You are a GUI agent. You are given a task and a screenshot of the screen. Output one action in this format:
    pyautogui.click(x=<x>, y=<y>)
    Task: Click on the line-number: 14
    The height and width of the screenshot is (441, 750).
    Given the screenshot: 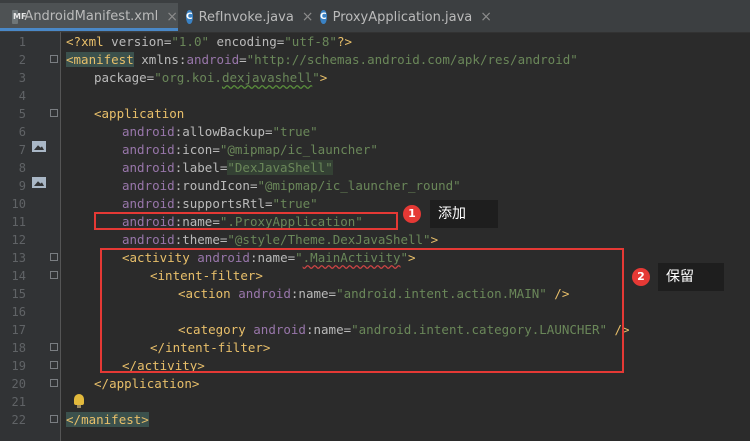 What is the action you would take?
    pyautogui.click(x=18, y=276)
    